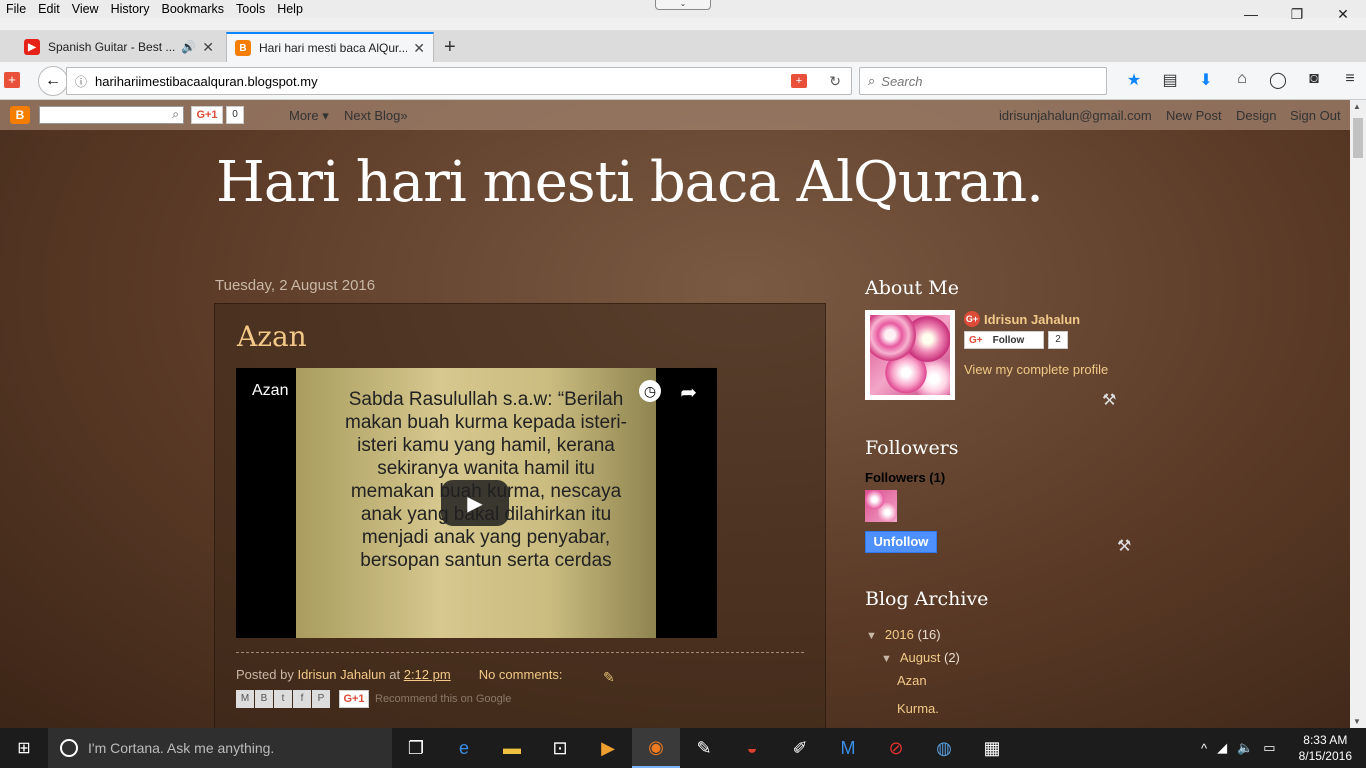 Image resolution: width=1366 pixels, height=768 pixels. Describe the element at coordinates (330, 47) in the screenshot. I see `tab-blog: B Hari hari mesti baca AlQur... ✕` at that location.